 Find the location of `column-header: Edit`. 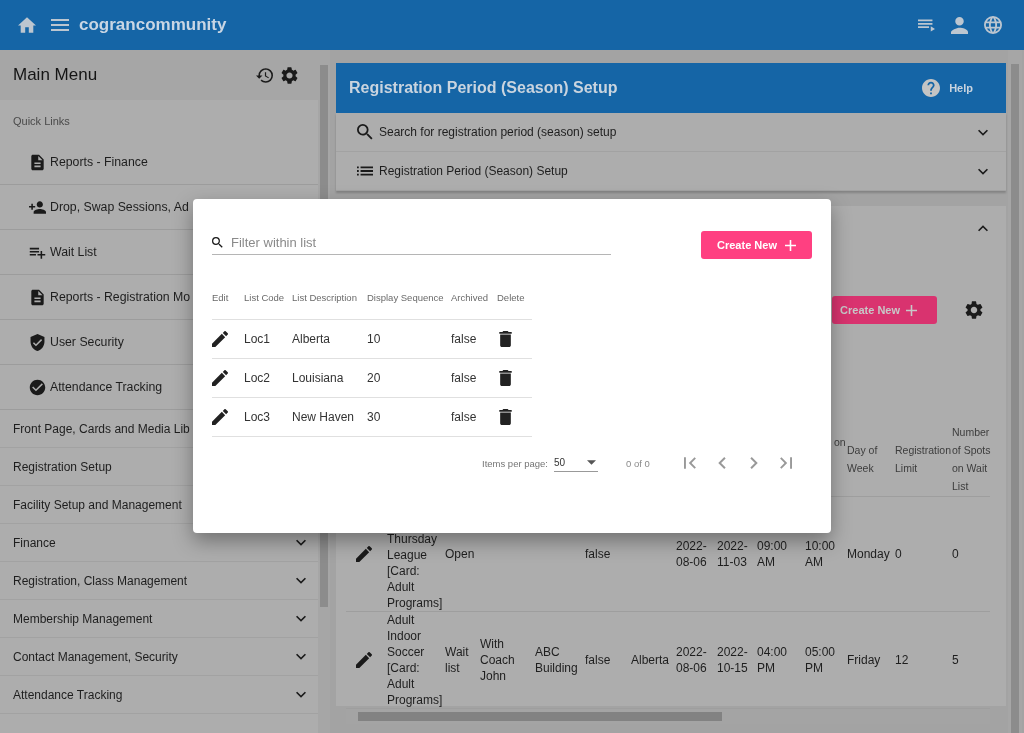

column-header: Edit is located at coordinates (221, 297).